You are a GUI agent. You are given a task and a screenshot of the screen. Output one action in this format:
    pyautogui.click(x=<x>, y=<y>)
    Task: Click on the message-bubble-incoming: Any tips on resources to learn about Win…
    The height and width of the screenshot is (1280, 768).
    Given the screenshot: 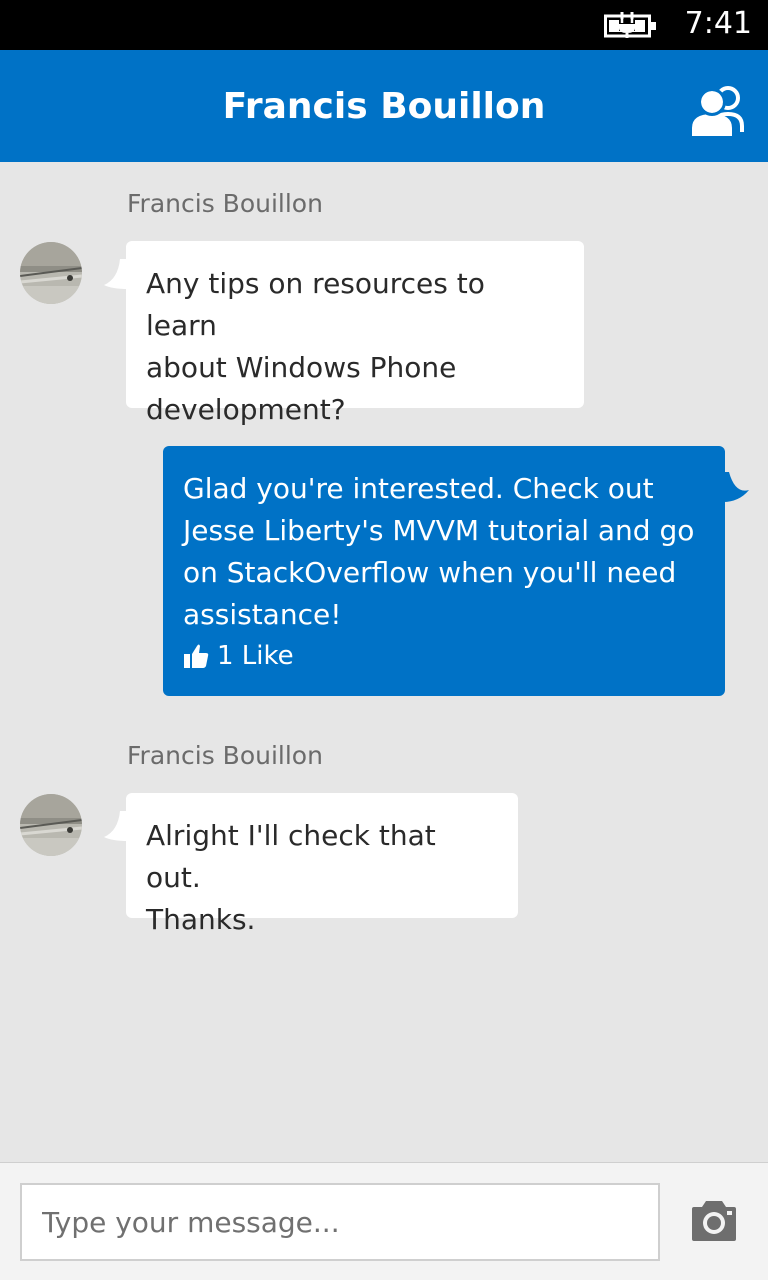 What is the action you would take?
    pyautogui.click(x=344, y=333)
    